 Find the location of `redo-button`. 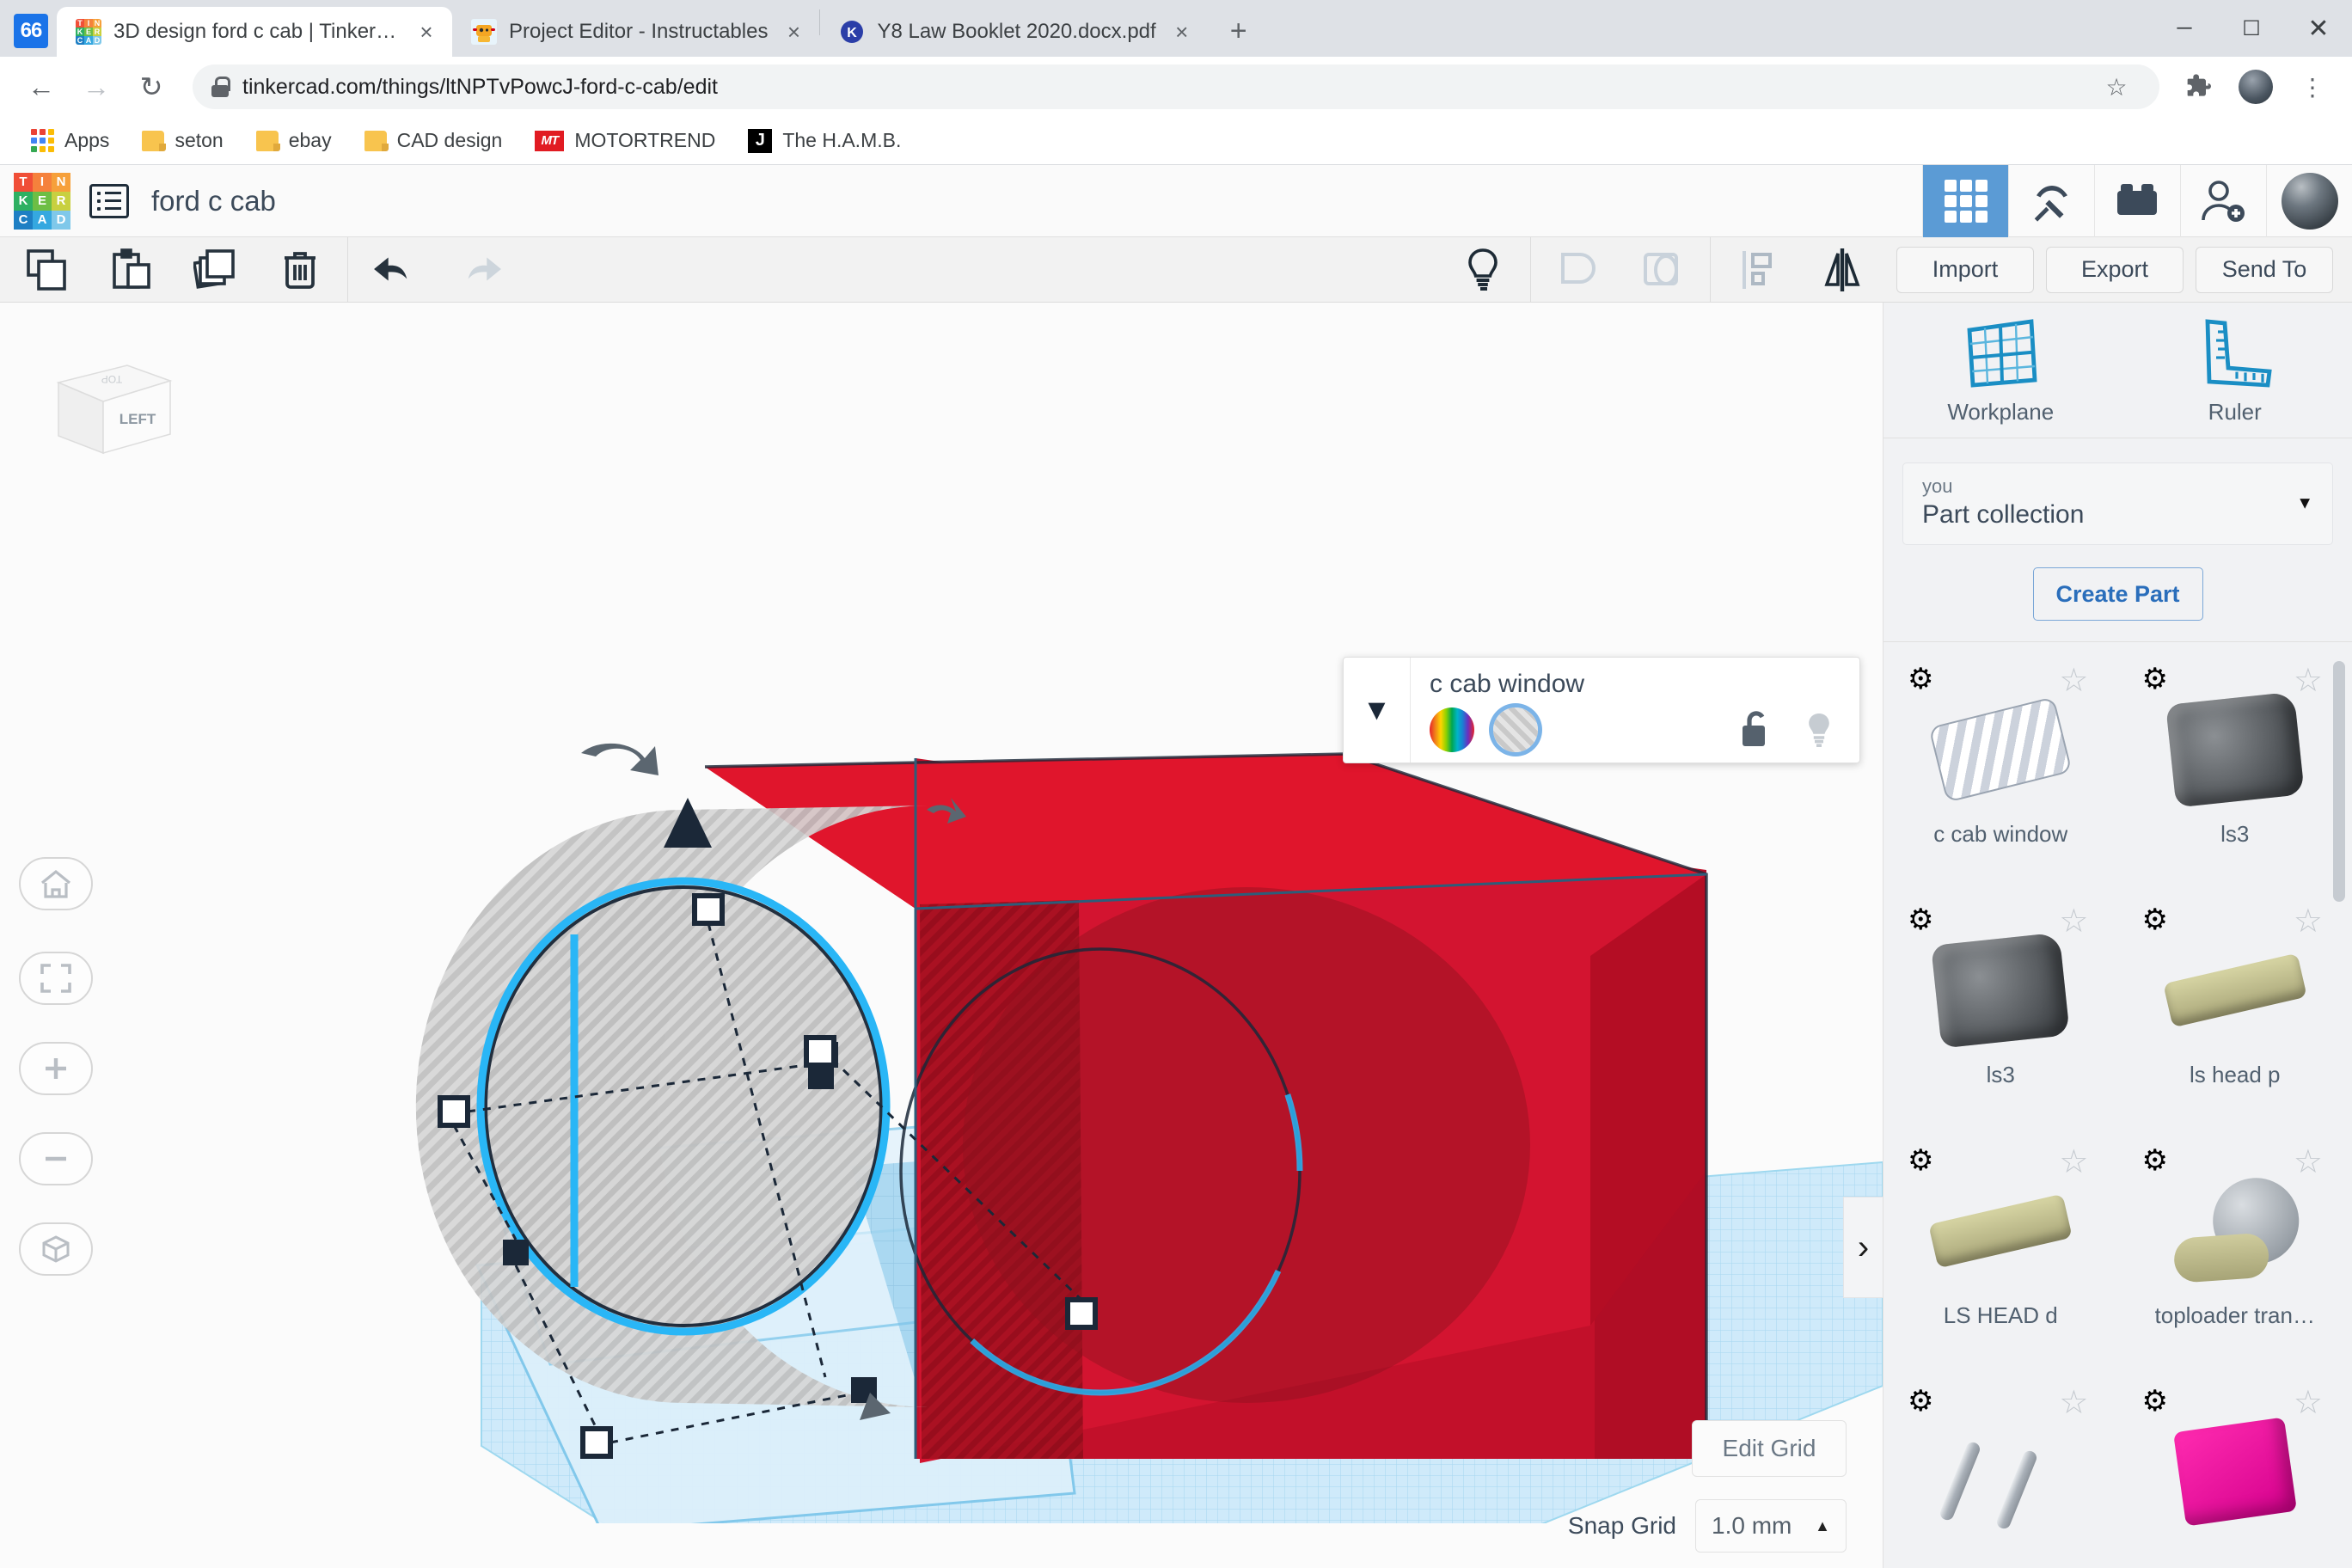

redo-button is located at coordinates (480, 270).